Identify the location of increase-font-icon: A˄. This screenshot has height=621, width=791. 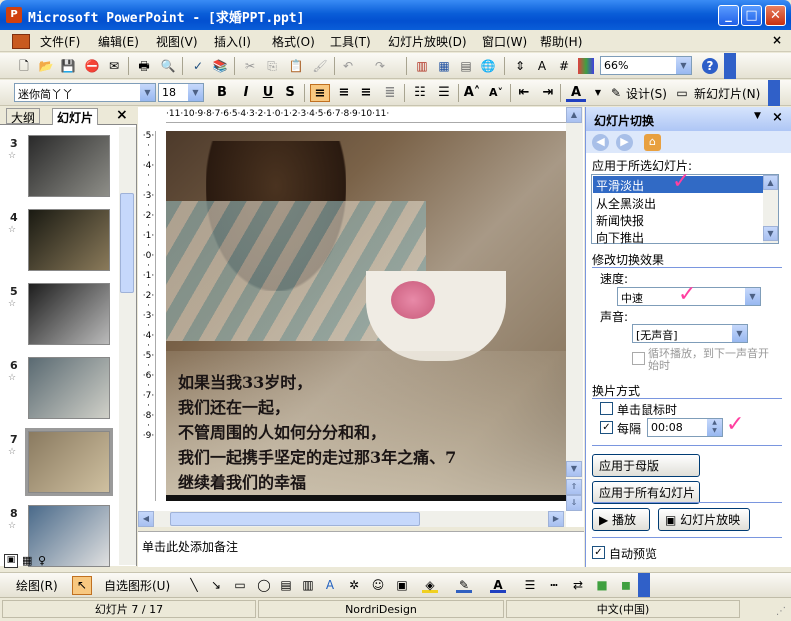
(472, 93).